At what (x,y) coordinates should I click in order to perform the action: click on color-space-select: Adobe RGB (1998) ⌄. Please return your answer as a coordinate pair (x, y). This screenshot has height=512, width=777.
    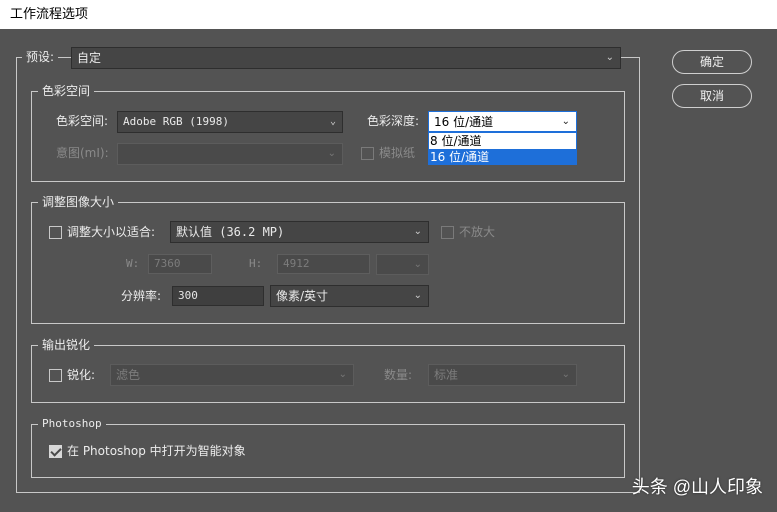
    Looking at the image, I should click on (230, 122).